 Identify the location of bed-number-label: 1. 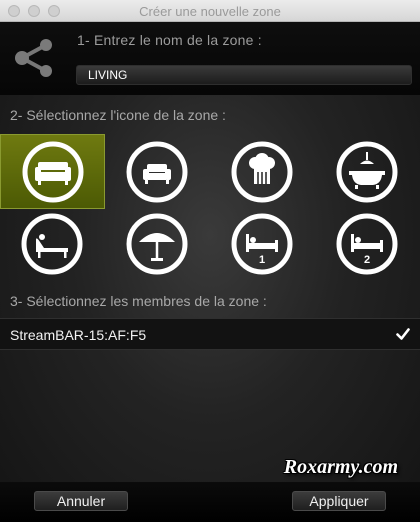
(262, 260).